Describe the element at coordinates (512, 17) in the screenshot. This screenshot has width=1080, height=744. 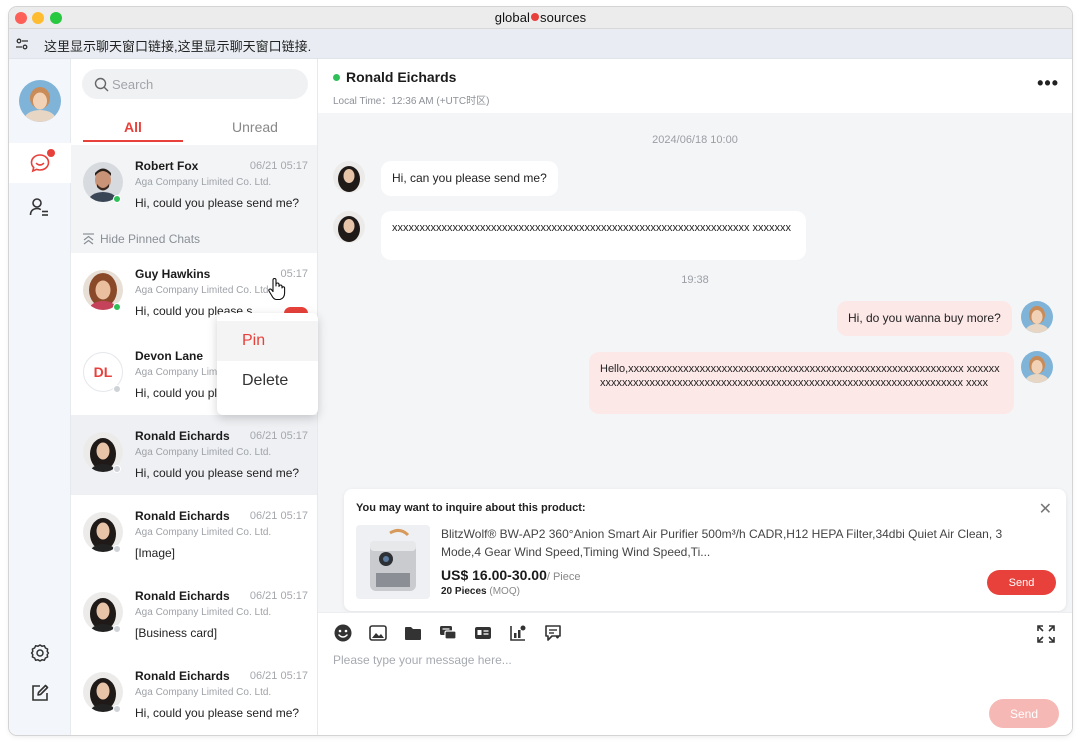
I see `brand-left: global` at that location.